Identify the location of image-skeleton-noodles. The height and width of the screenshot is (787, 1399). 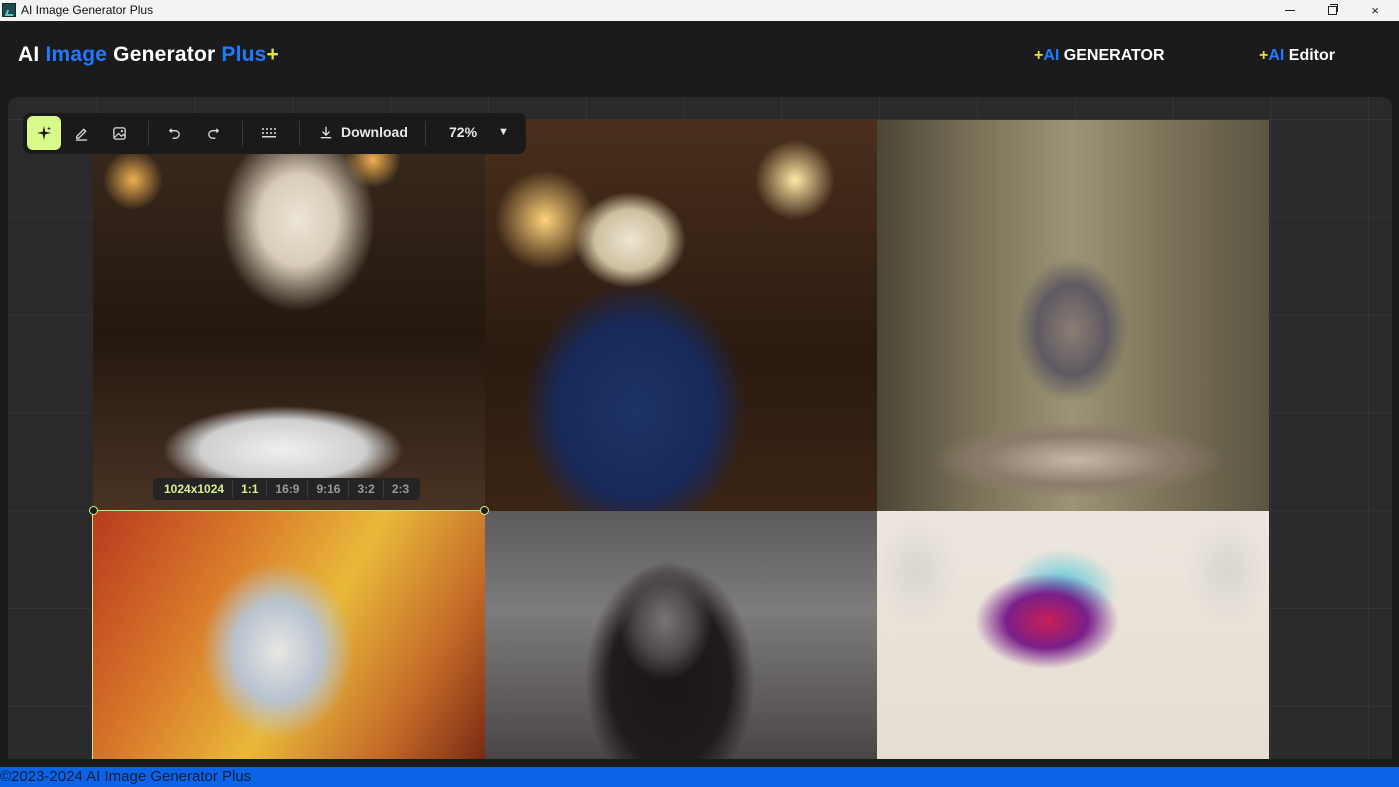
(289, 315).